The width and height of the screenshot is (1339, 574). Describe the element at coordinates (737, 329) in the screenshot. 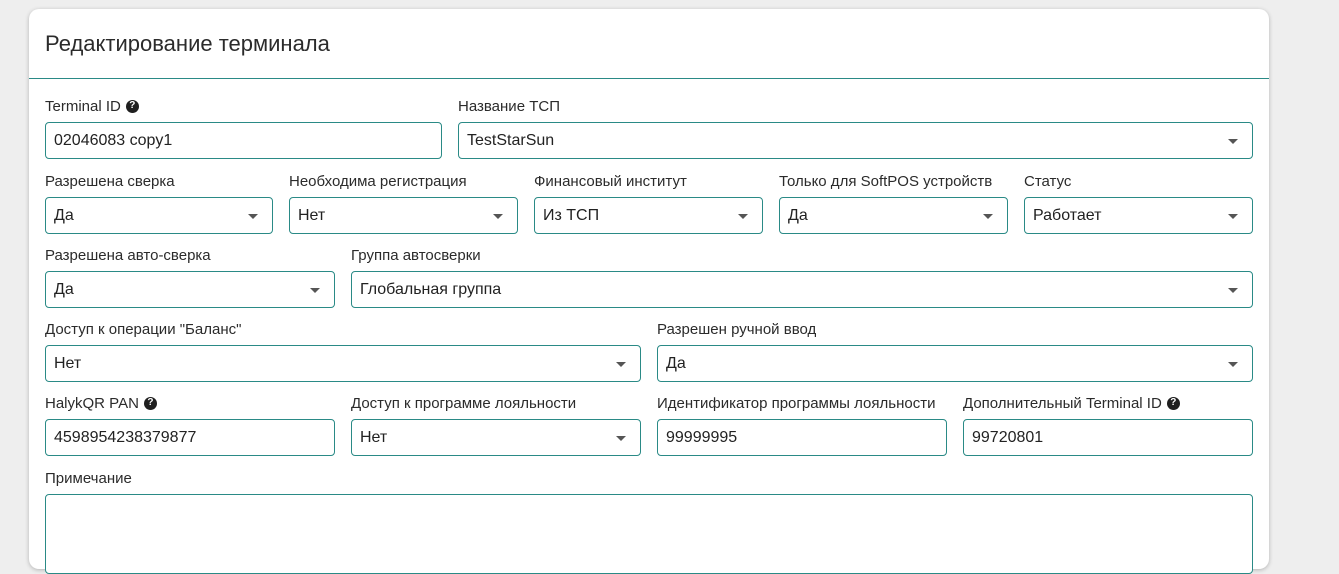

I see `manual-input-label: Разрешен ручной ввод` at that location.